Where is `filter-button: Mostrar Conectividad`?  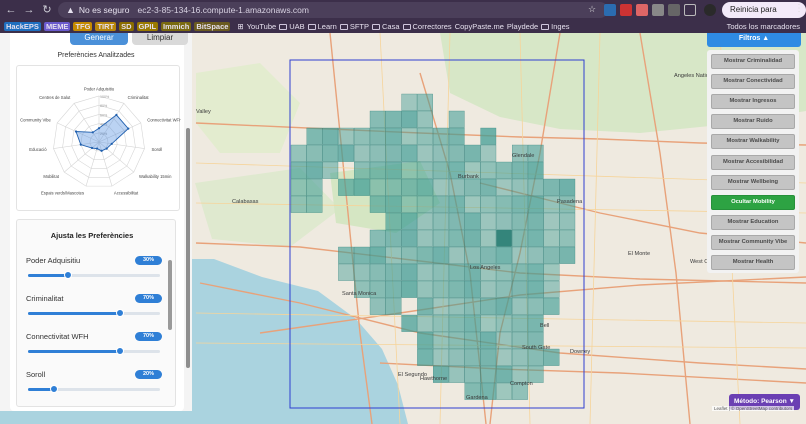
filter-button: Mostrar Conectividad is located at coordinates (753, 82).